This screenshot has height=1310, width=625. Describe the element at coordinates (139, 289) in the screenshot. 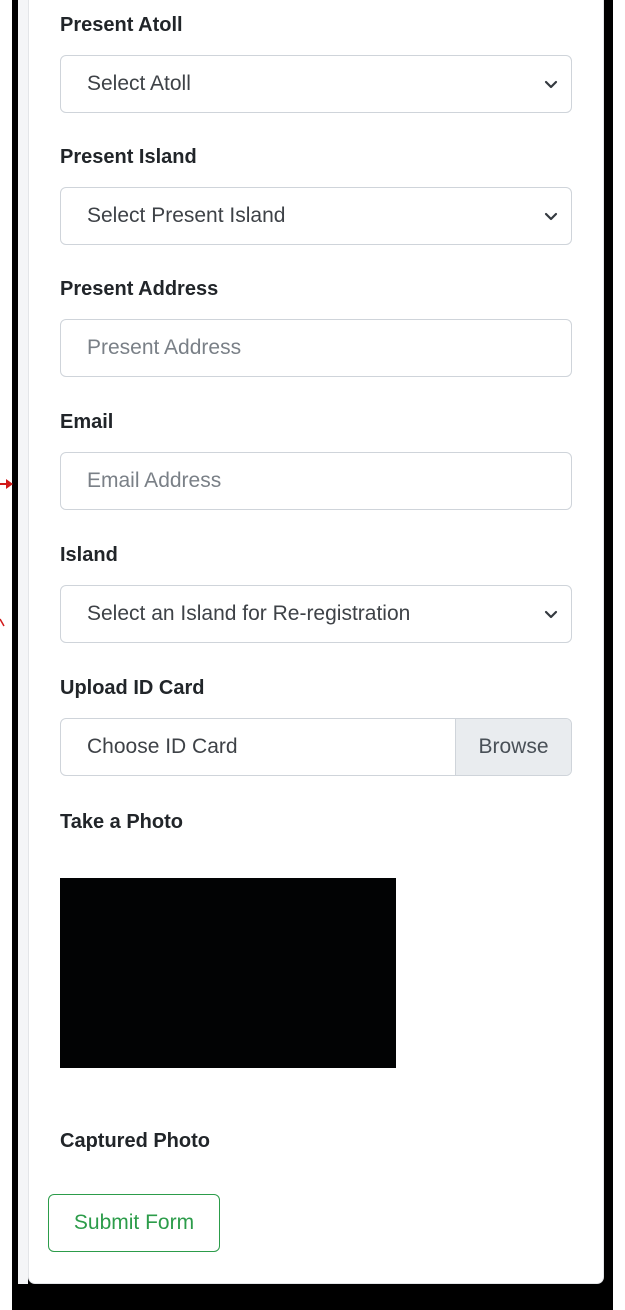

I see `present-address-label: Present Address` at that location.